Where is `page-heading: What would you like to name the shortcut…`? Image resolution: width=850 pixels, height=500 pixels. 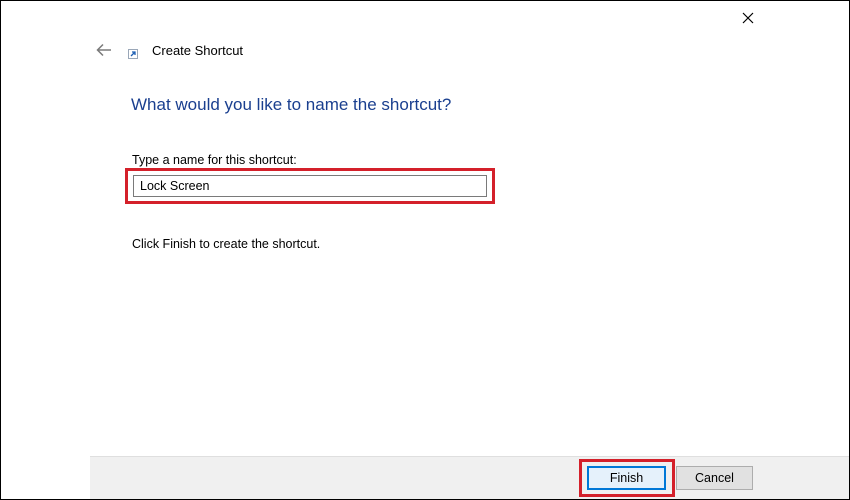 page-heading: What would you like to name the shortcut… is located at coordinates (291, 104).